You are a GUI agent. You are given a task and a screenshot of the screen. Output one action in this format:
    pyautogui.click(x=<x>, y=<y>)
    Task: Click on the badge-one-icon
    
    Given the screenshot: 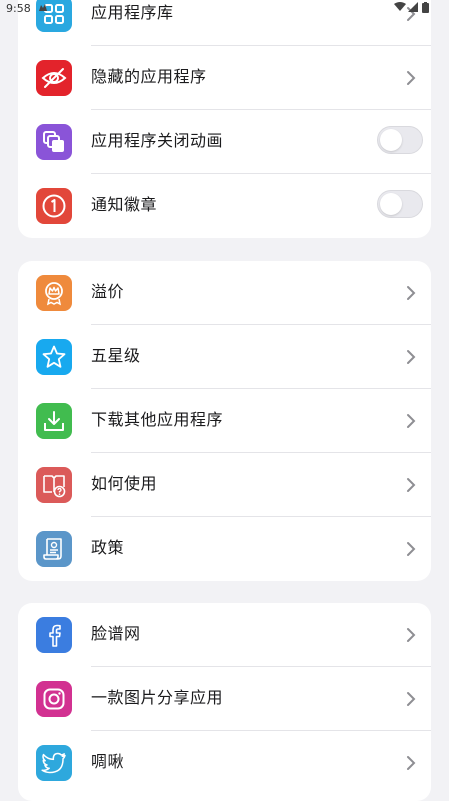 What is the action you would take?
    pyautogui.click(x=54, y=206)
    